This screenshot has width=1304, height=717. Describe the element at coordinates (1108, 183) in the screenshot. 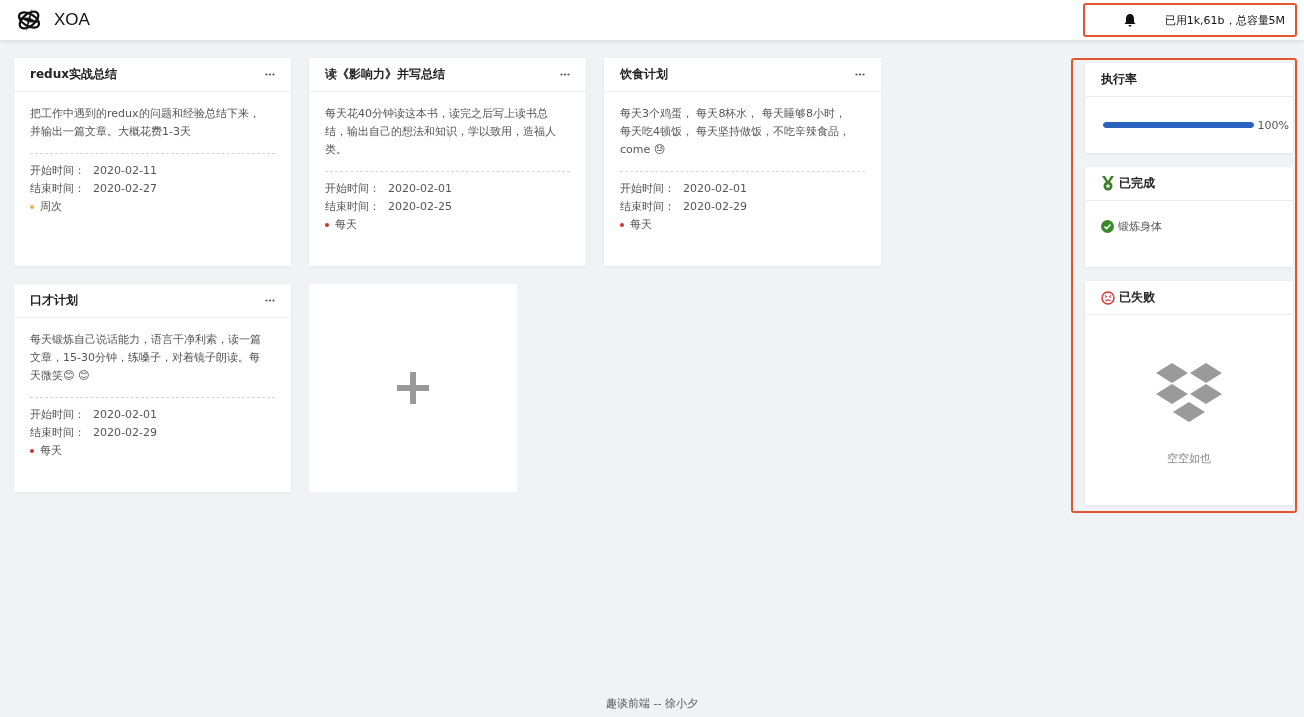

I see `medal-icon` at that location.